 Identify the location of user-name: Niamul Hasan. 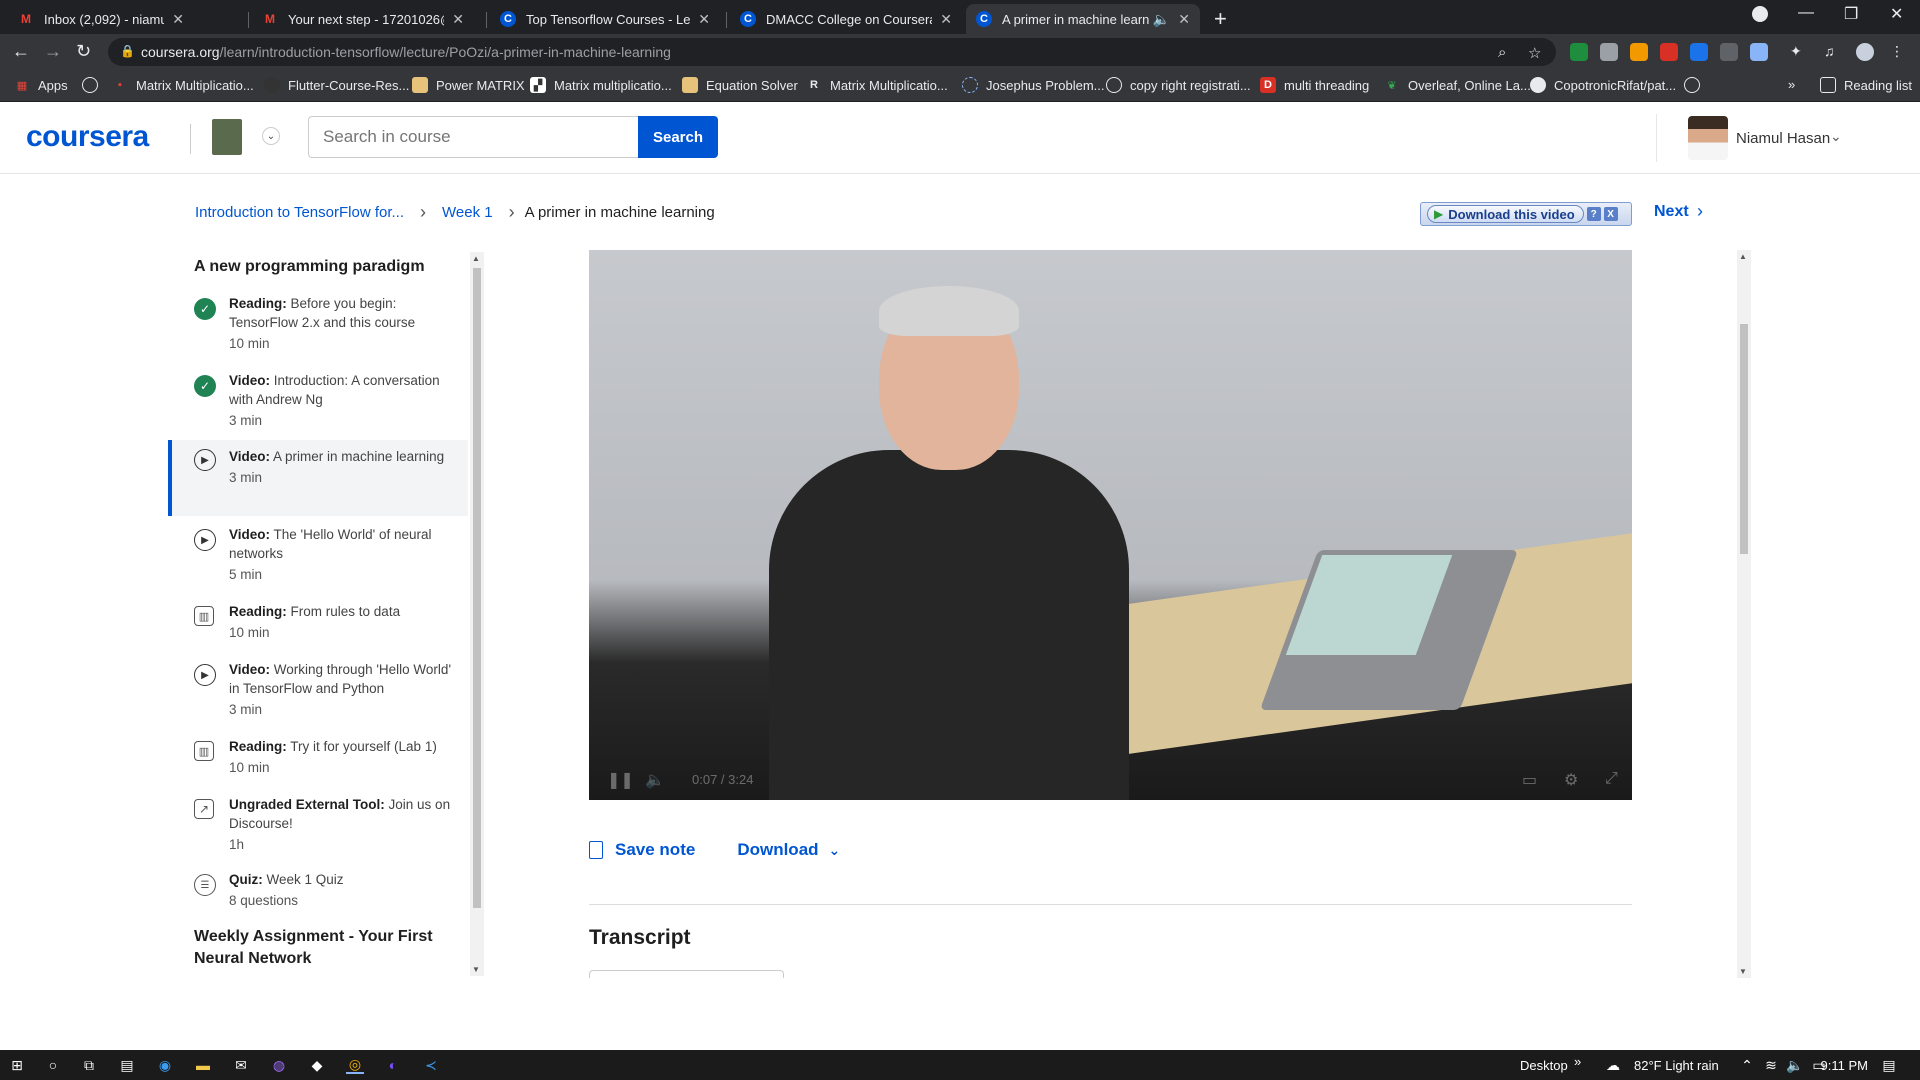
(1783, 138).